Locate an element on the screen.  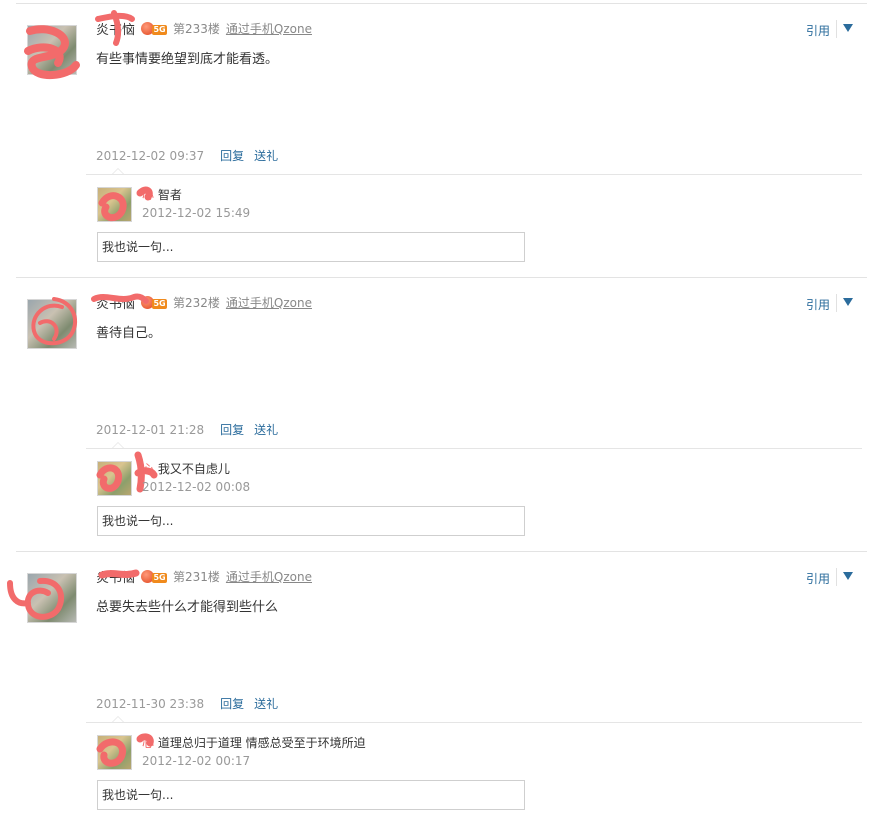
name-row: 炎书恼 5G 第232楼 通过手机Qzone is located at coordinates (204, 303).